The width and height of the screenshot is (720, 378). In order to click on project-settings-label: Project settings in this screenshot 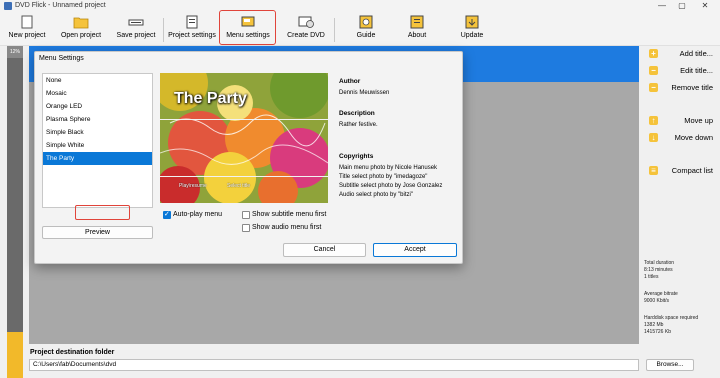, I will do `click(192, 35)`.